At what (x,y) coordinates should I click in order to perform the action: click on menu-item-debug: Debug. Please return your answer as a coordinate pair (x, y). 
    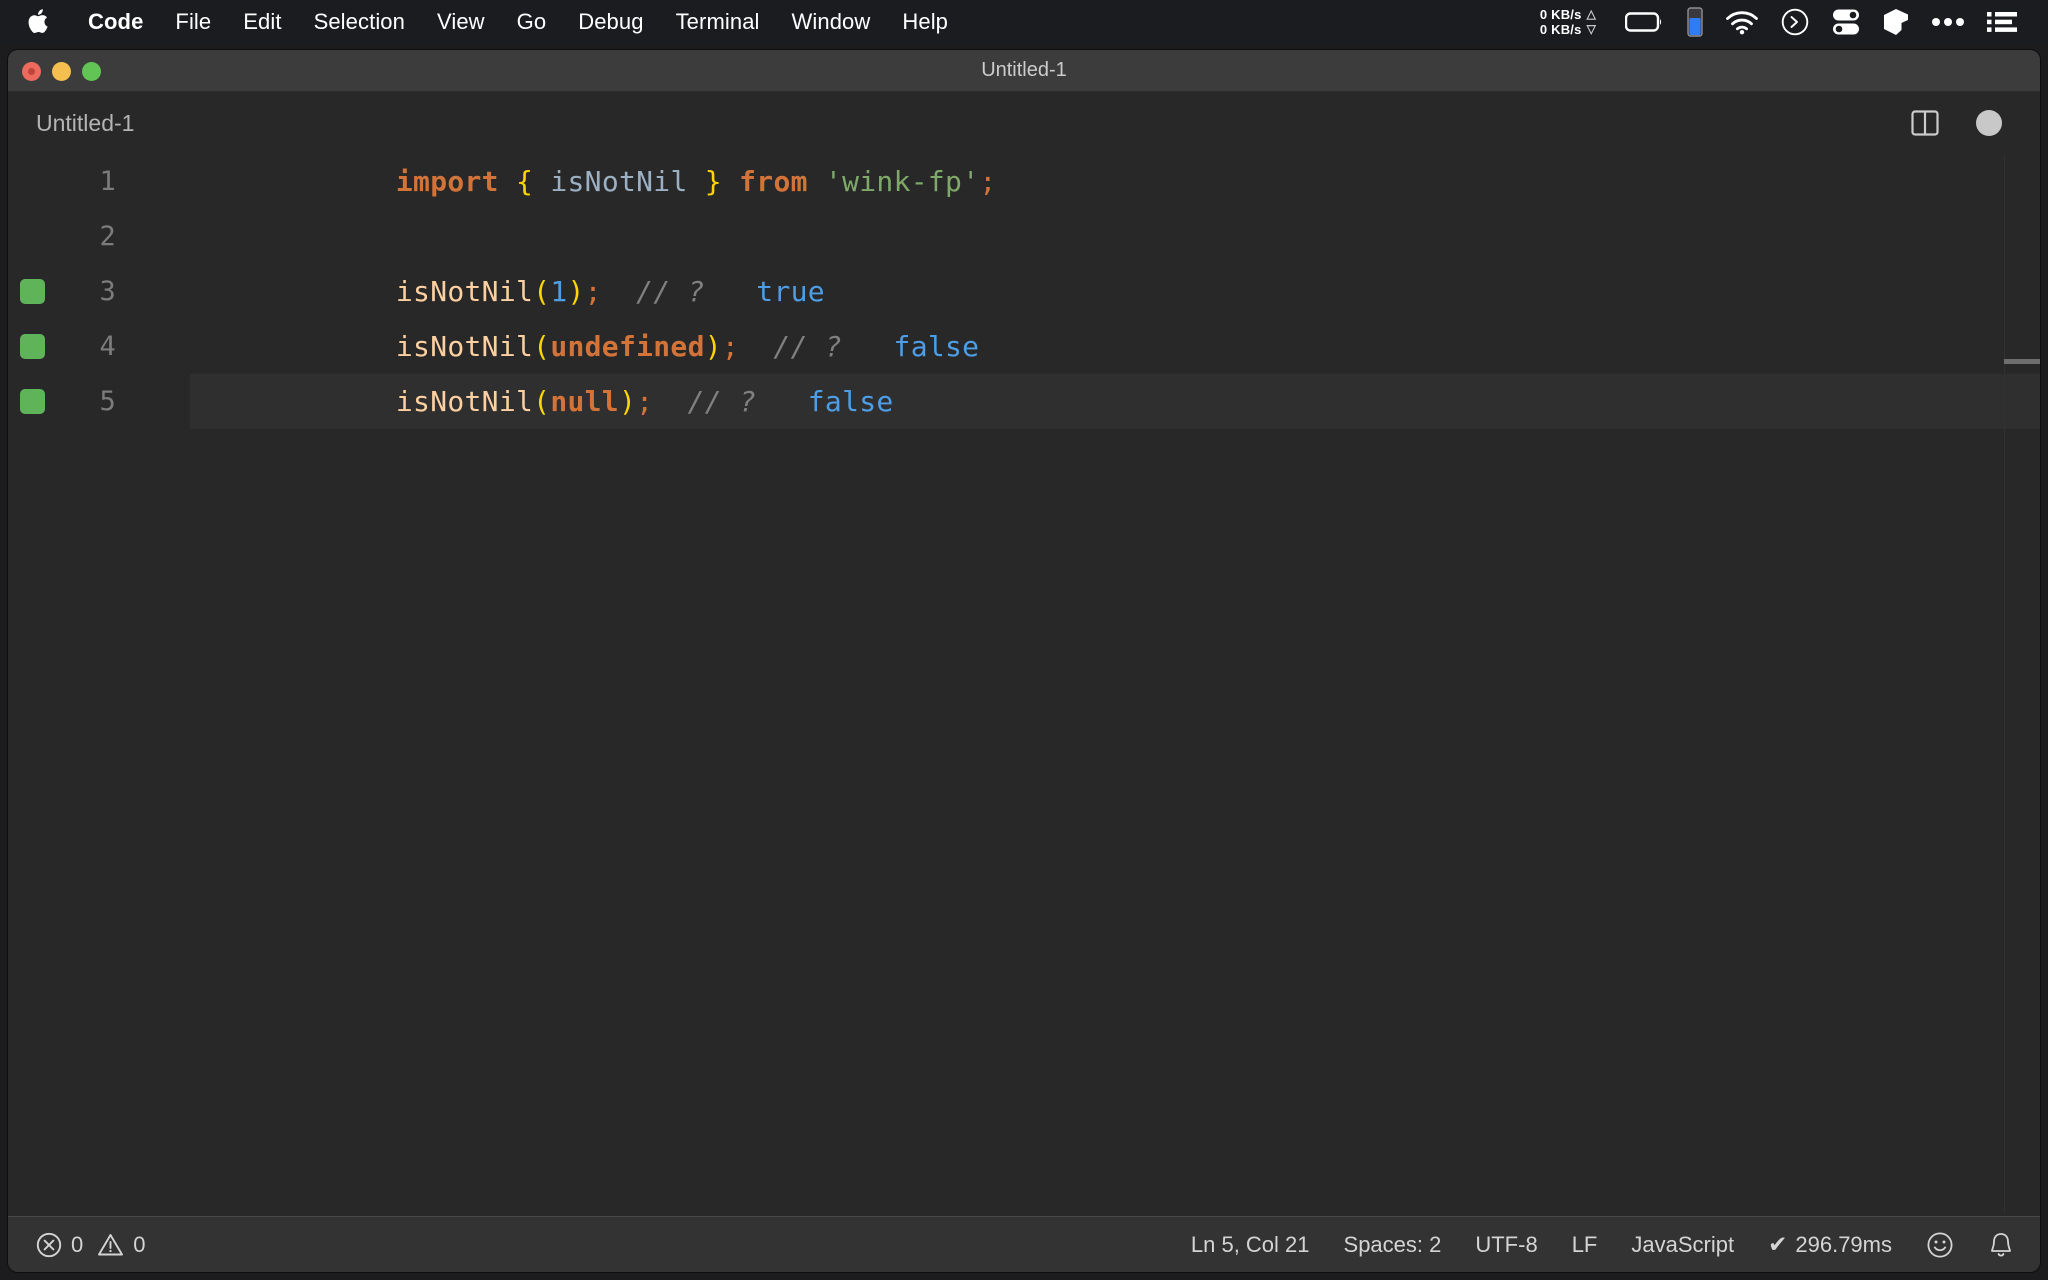
    Looking at the image, I should click on (610, 22).